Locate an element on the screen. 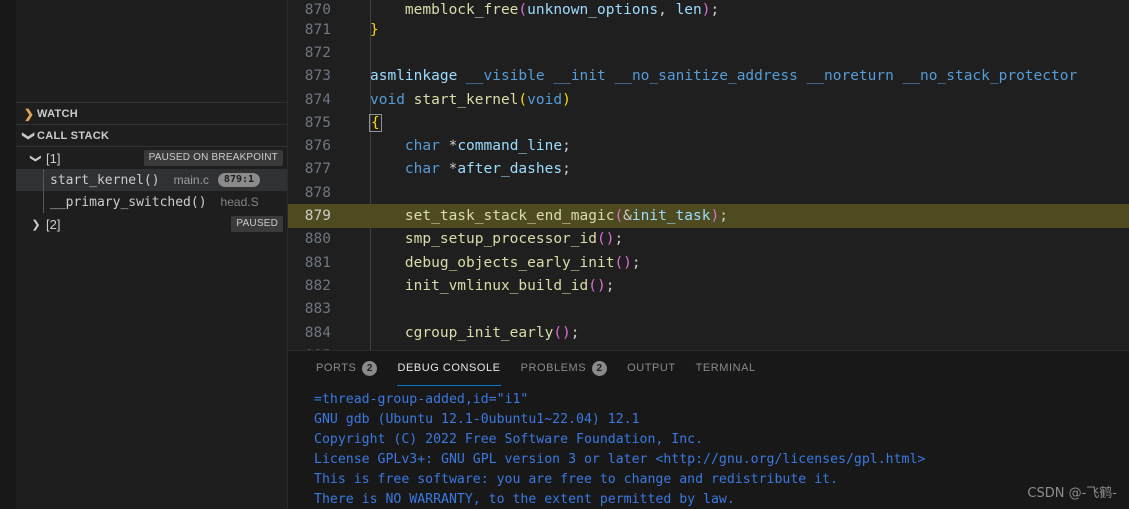  tab-problems: PROBLEMS 2 is located at coordinates (564, 368).